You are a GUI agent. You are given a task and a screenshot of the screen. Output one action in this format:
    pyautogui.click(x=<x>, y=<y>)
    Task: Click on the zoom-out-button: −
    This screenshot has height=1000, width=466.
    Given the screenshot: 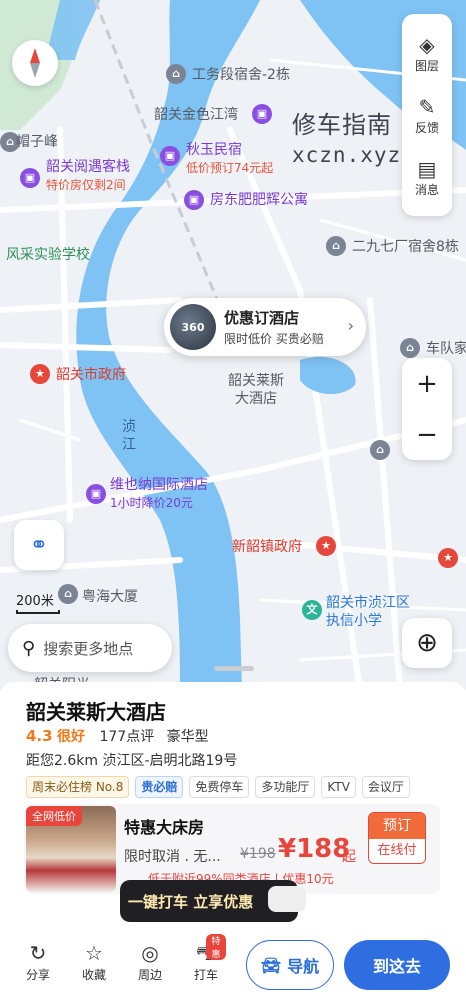 What is the action you would take?
    pyautogui.click(x=427, y=434)
    